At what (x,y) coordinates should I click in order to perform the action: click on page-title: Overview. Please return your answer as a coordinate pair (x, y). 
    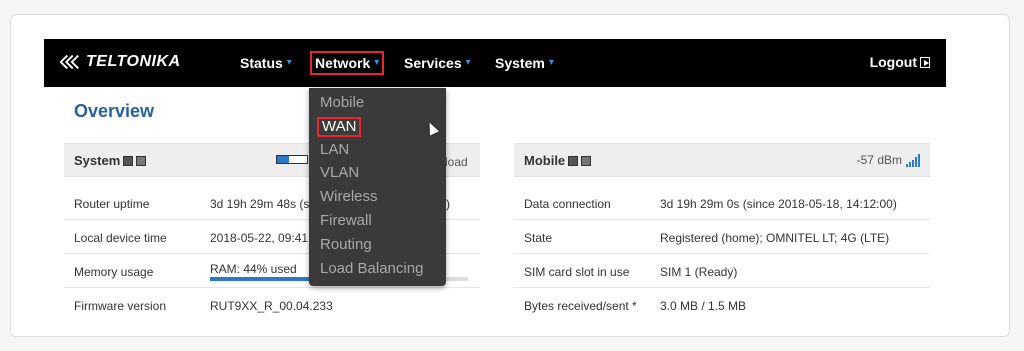
    Looking at the image, I should click on (114, 111).